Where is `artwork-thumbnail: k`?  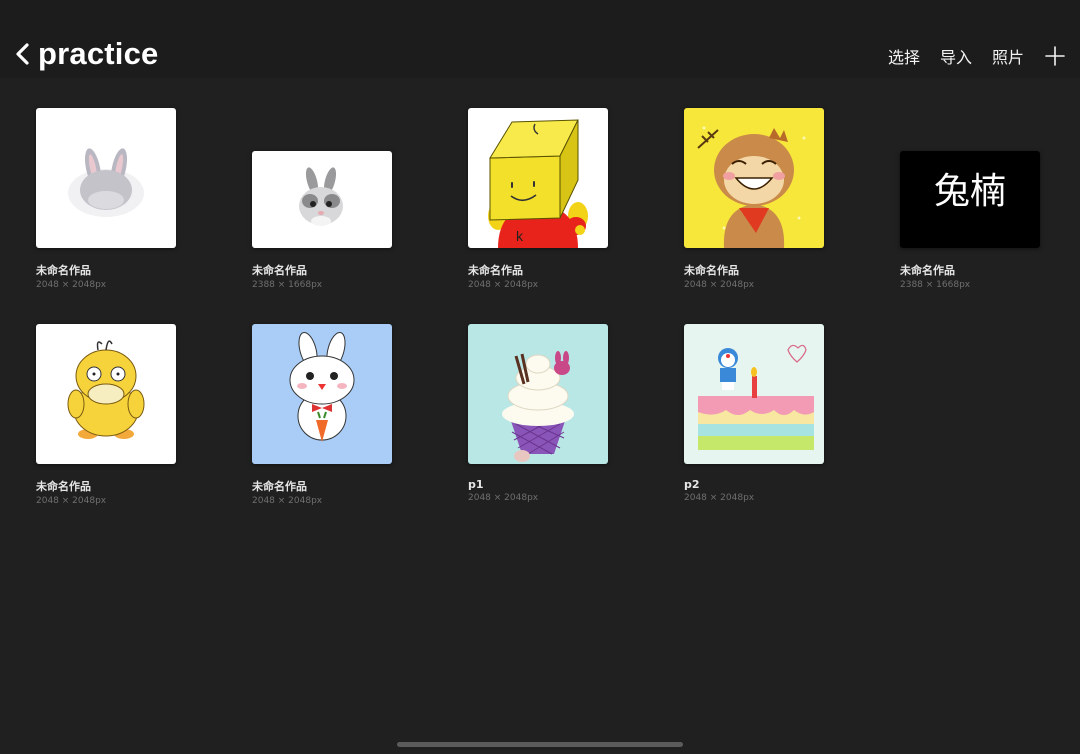
artwork-thumbnail: k is located at coordinates (538, 178).